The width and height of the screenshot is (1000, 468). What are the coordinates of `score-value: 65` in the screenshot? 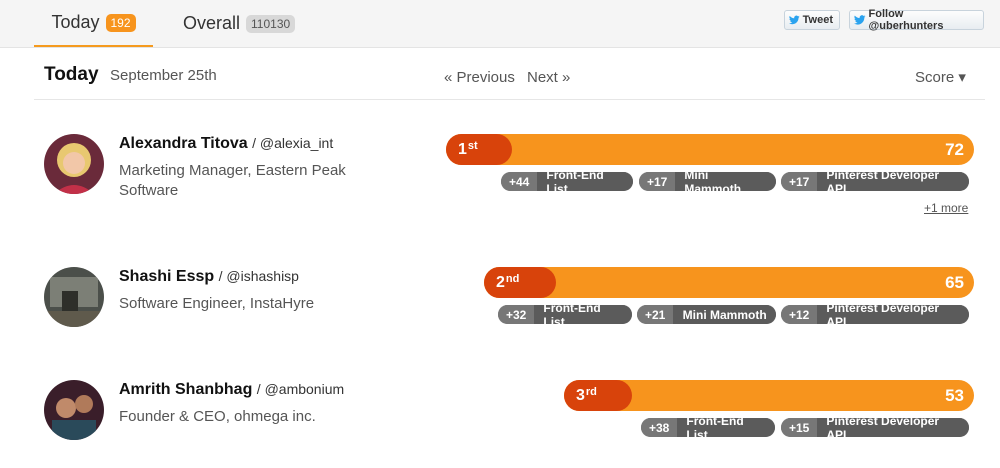 It's located at (954, 282).